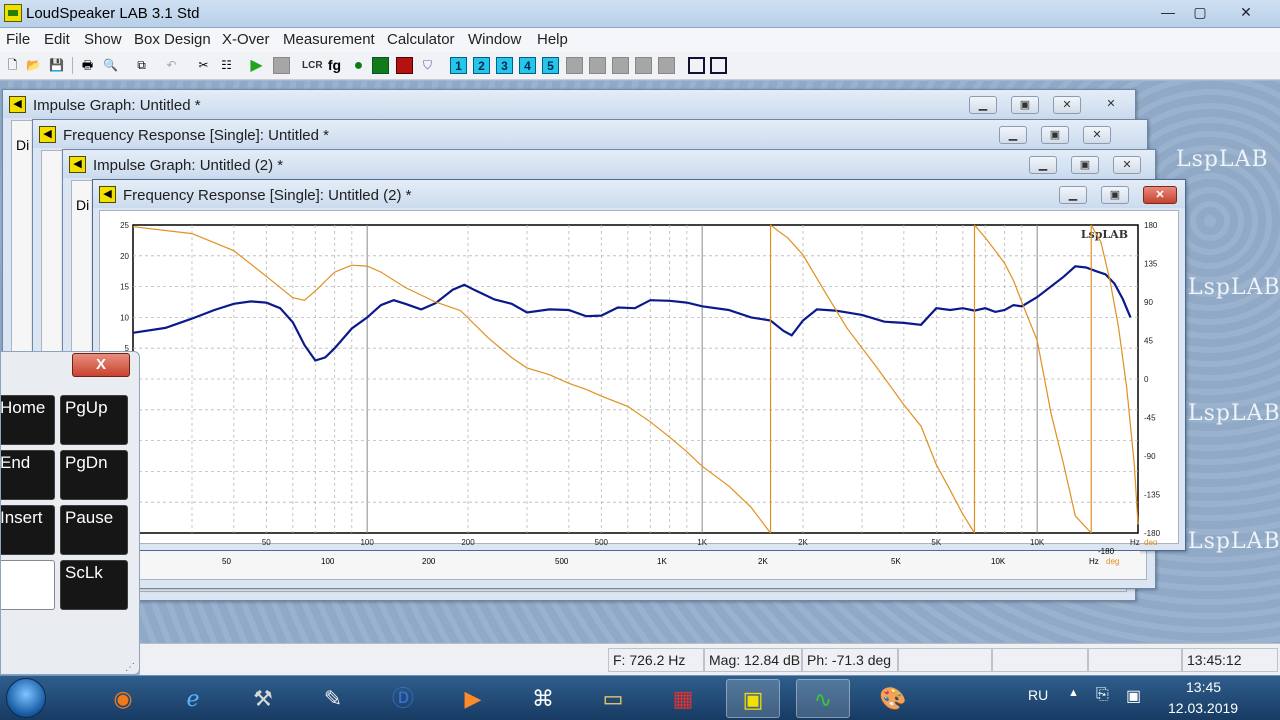 The width and height of the screenshot is (1280, 720). I want to click on badge-icon: ⛉, so click(427, 65).